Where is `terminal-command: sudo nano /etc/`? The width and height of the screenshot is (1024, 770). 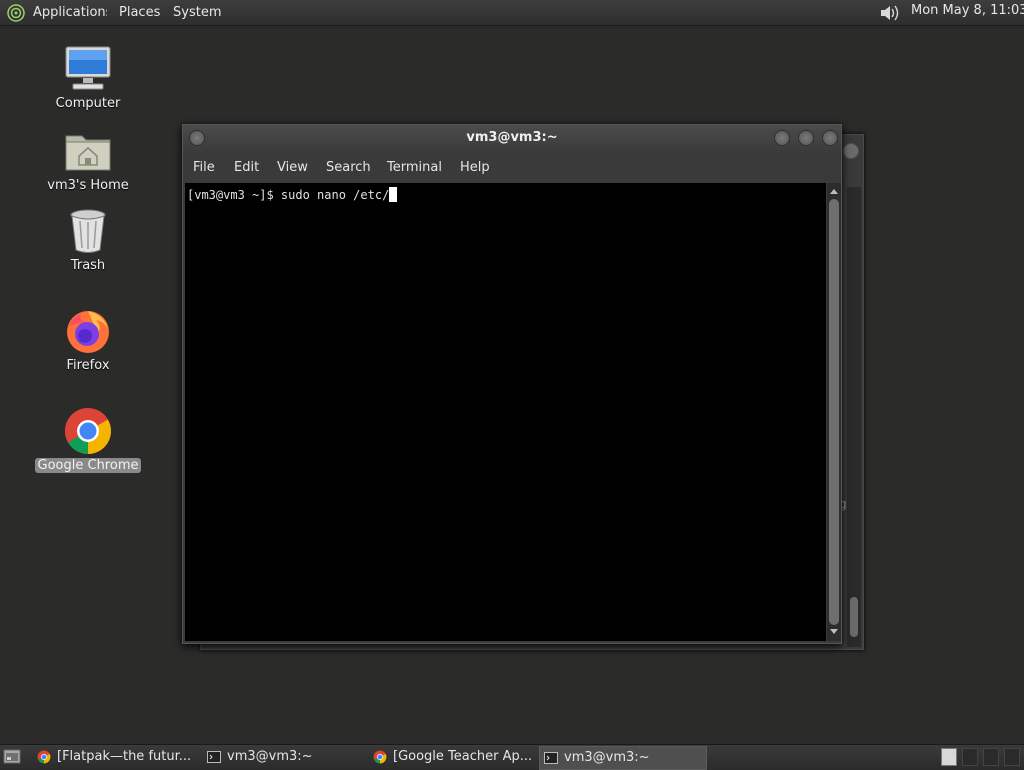 terminal-command: sudo nano /etc/ is located at coordinates (335, 195).